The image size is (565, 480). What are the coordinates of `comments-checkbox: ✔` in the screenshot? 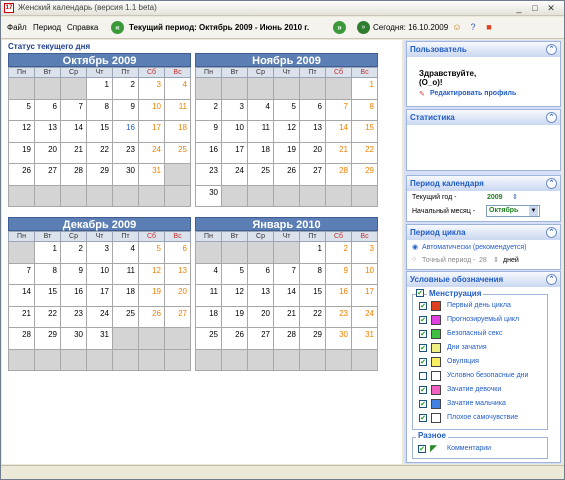 It's located at (422, 449).